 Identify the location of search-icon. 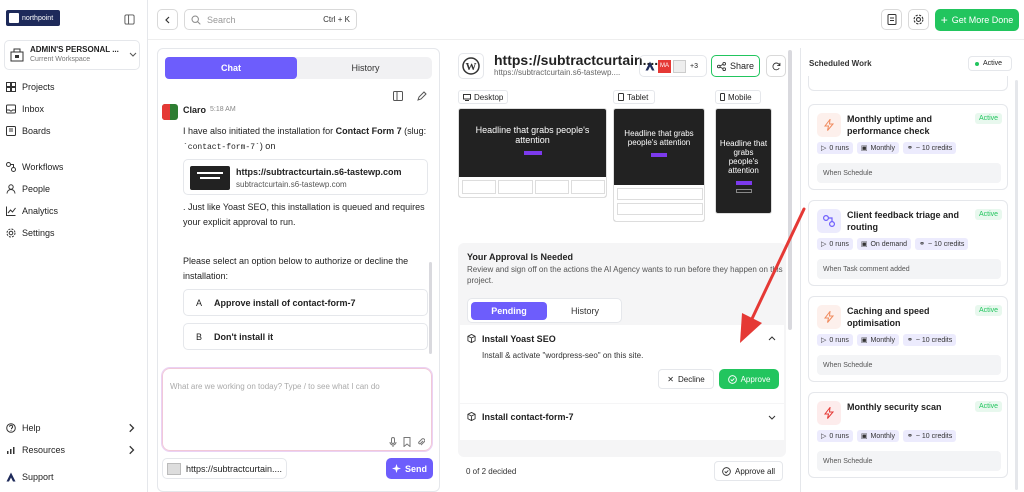
(196, 19).